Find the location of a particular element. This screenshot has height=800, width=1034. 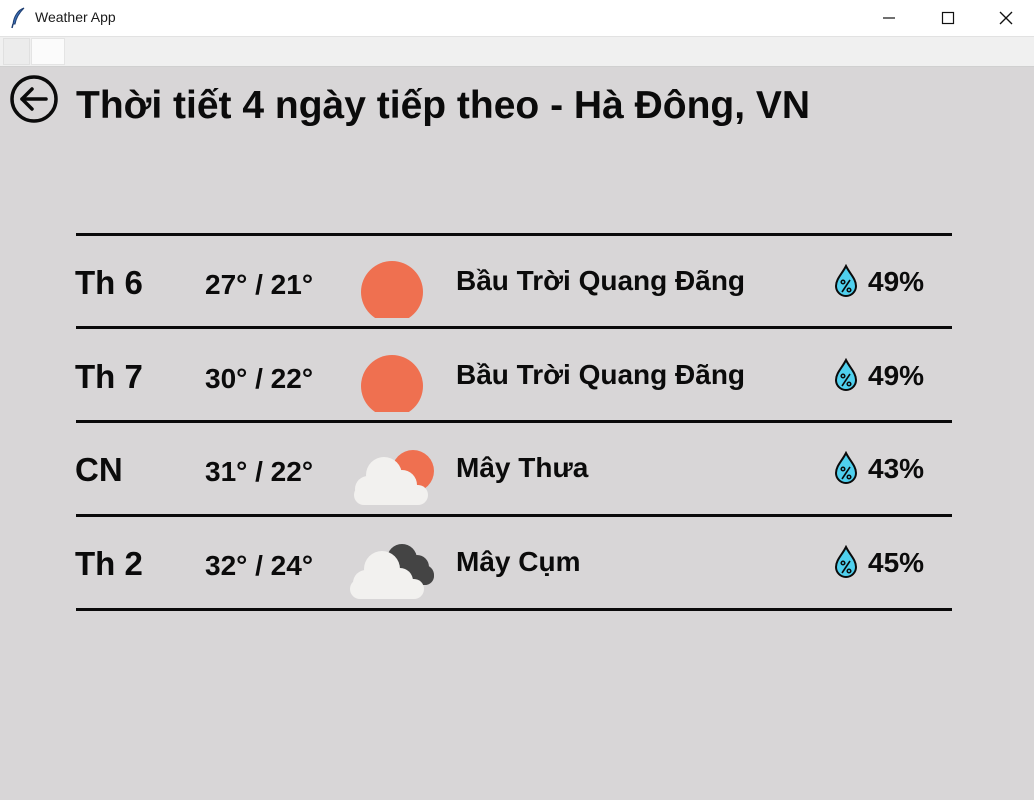

few-clouds-icon is located at coordinates (394, 477).